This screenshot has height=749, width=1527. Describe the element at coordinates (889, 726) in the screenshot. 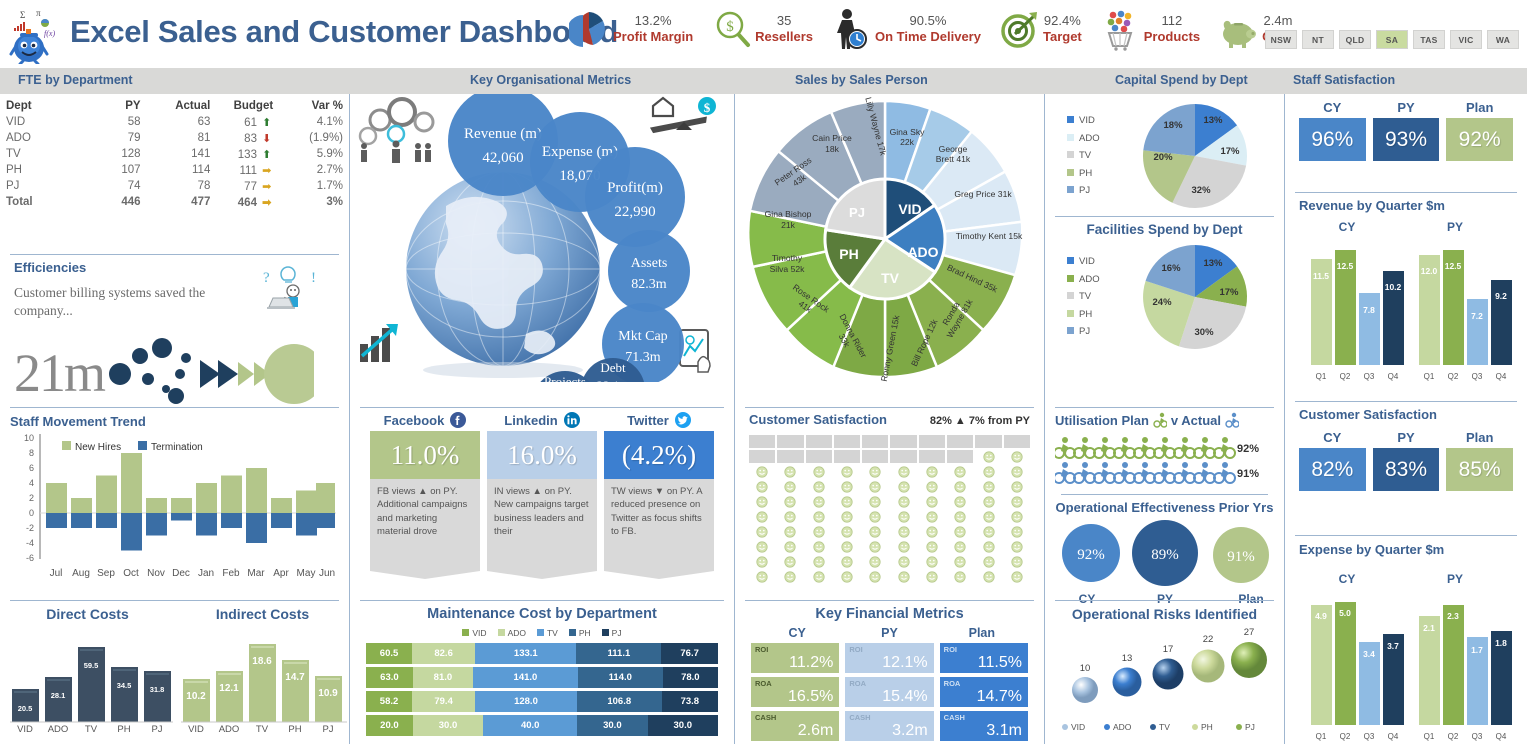

I see `kfm-row-cash: CASH 2.6m CASH 3.2m CASH 3.1m` at that location.